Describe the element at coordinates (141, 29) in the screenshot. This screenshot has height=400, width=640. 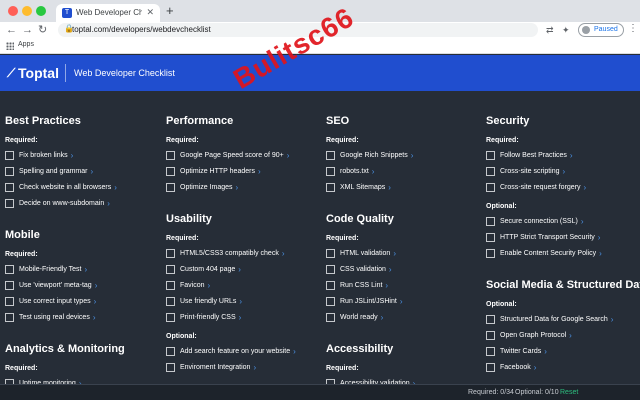
I see `url-text: toptal.com/developers/webdevchecklist` at that location.